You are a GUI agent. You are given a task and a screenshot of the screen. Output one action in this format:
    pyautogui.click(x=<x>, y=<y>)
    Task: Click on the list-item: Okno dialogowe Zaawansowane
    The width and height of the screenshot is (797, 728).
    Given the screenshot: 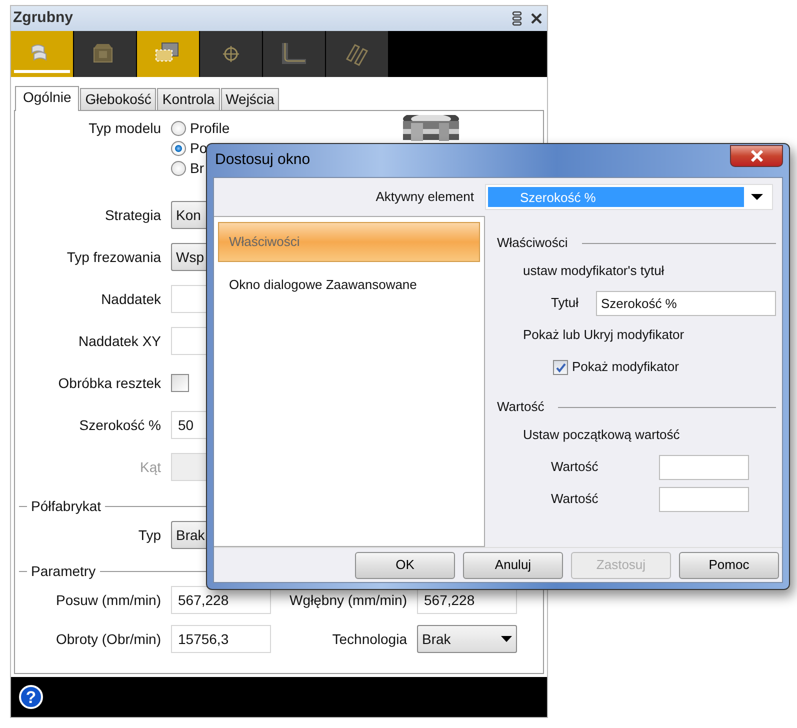 What is the action you would take?
    pyautogui.click(x=349, y=285)
    